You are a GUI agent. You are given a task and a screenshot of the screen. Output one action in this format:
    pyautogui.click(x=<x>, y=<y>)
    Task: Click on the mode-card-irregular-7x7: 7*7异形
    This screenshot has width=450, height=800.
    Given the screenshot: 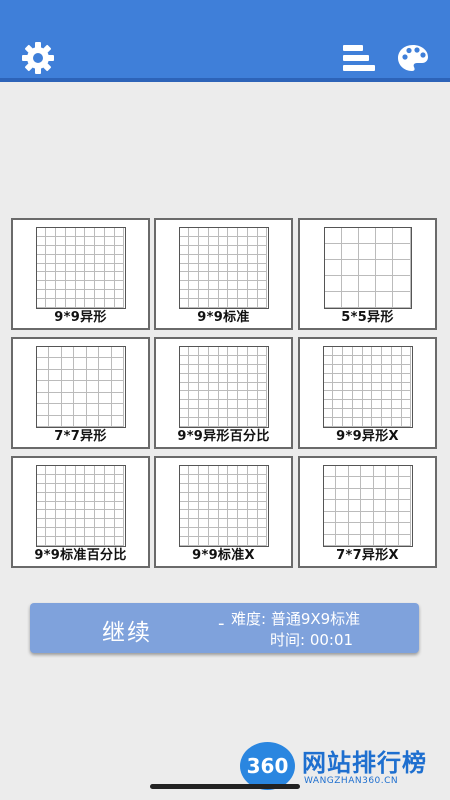 What is the action you would take?
    pyautogui.click(x=80, y=393)
    